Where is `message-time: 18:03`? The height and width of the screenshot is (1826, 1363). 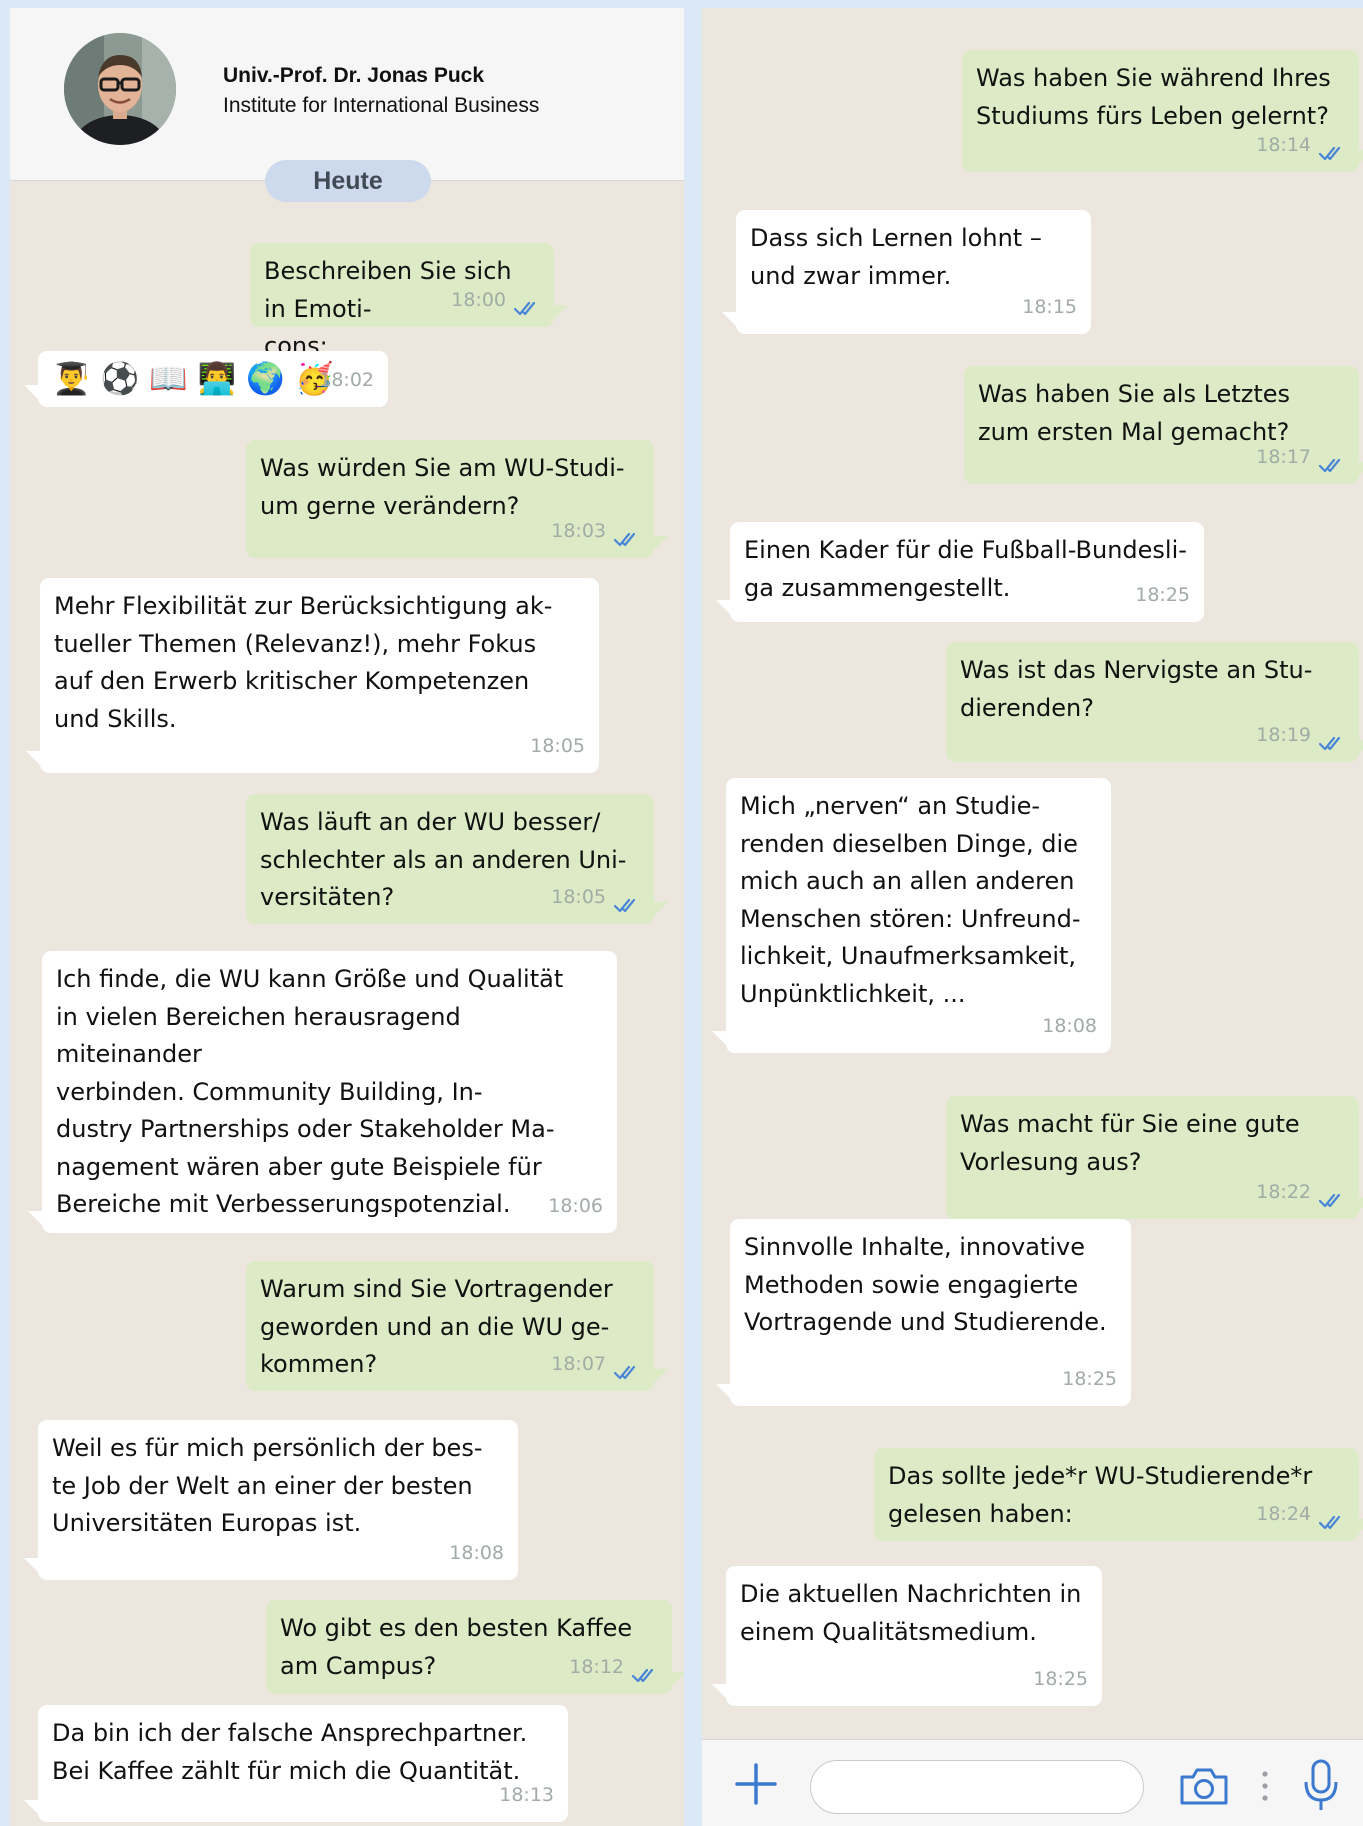
message-time: 18:03 is located at coordinates (578, 530).